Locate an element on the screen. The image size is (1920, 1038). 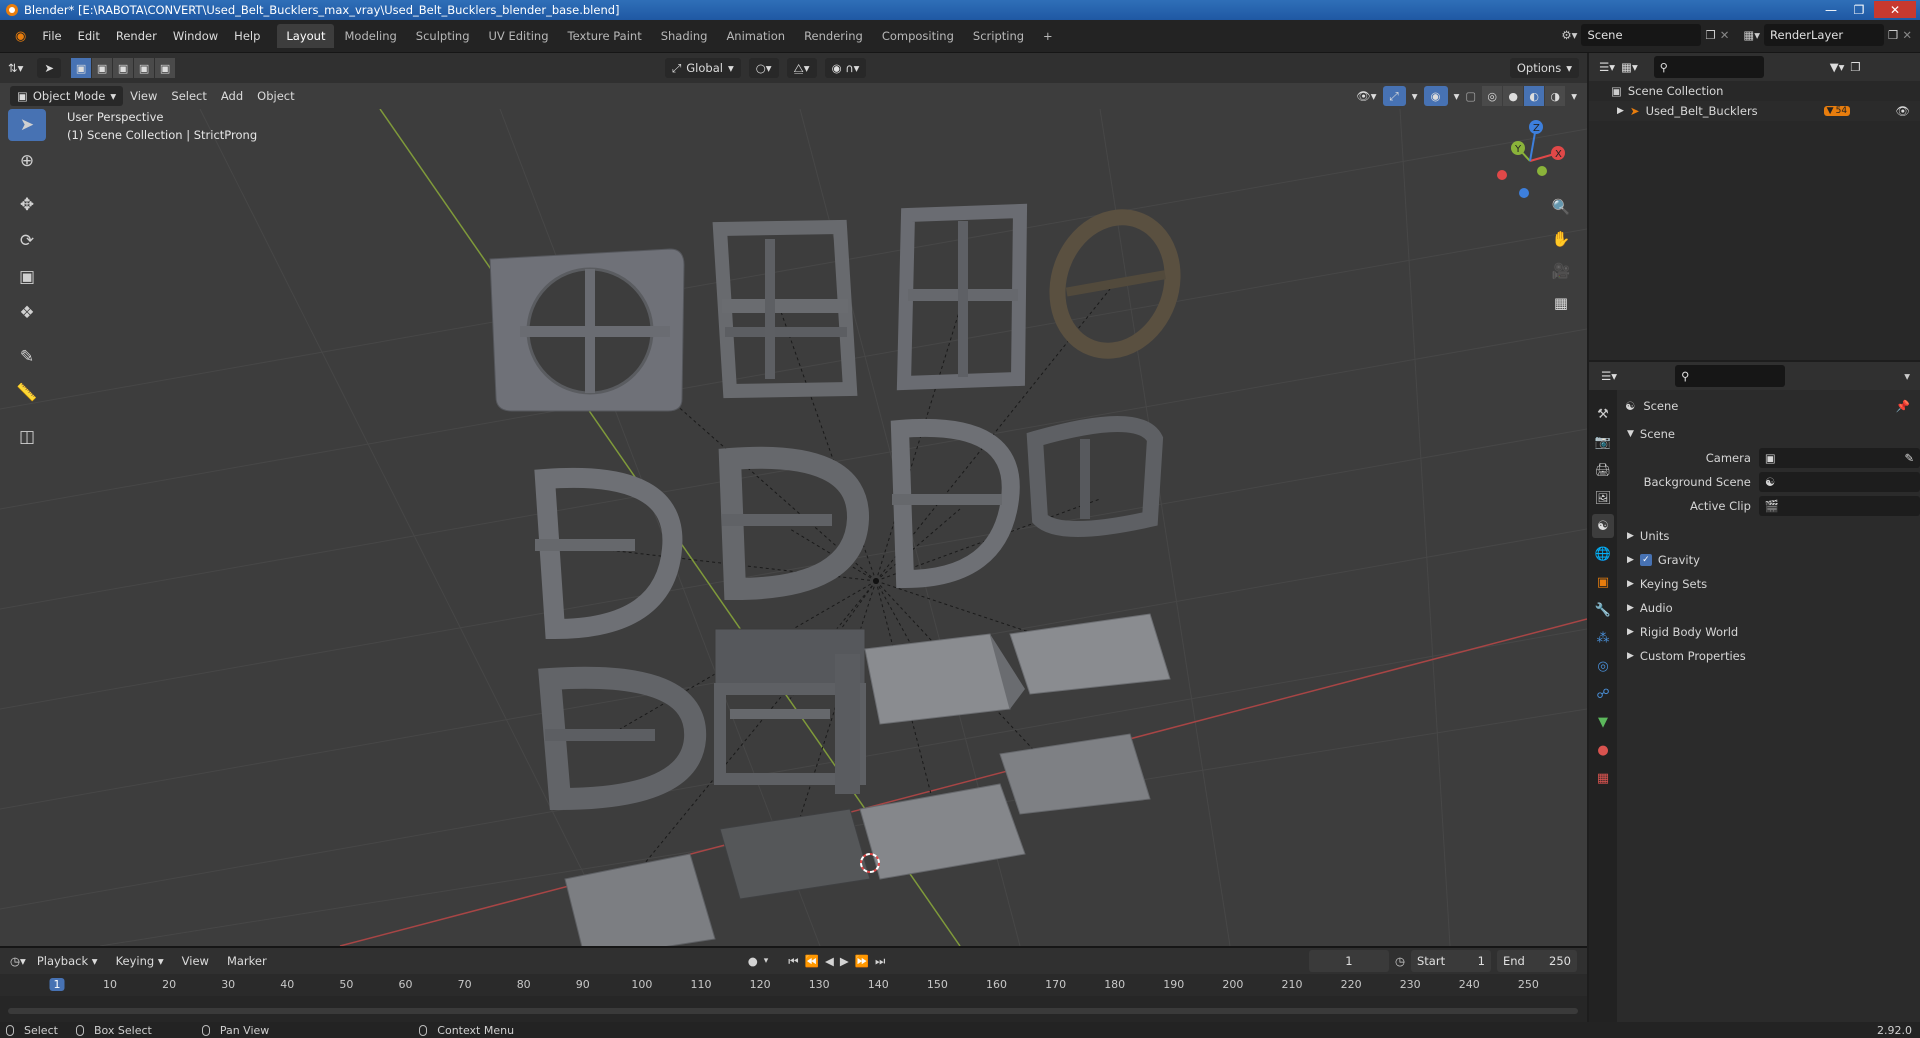
snap-toggle: ⧋▾ is located at coordinates (801, 68).